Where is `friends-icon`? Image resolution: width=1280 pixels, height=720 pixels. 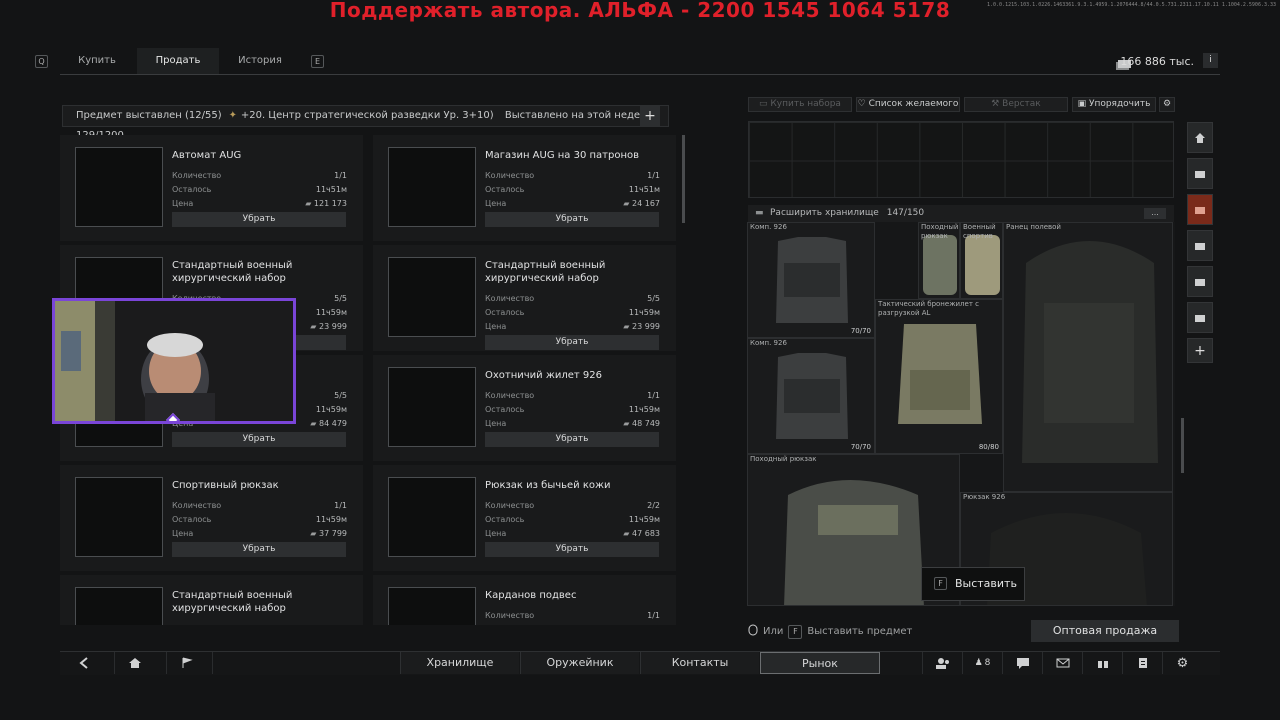
friends-icon is located at coordinates (942, 663).